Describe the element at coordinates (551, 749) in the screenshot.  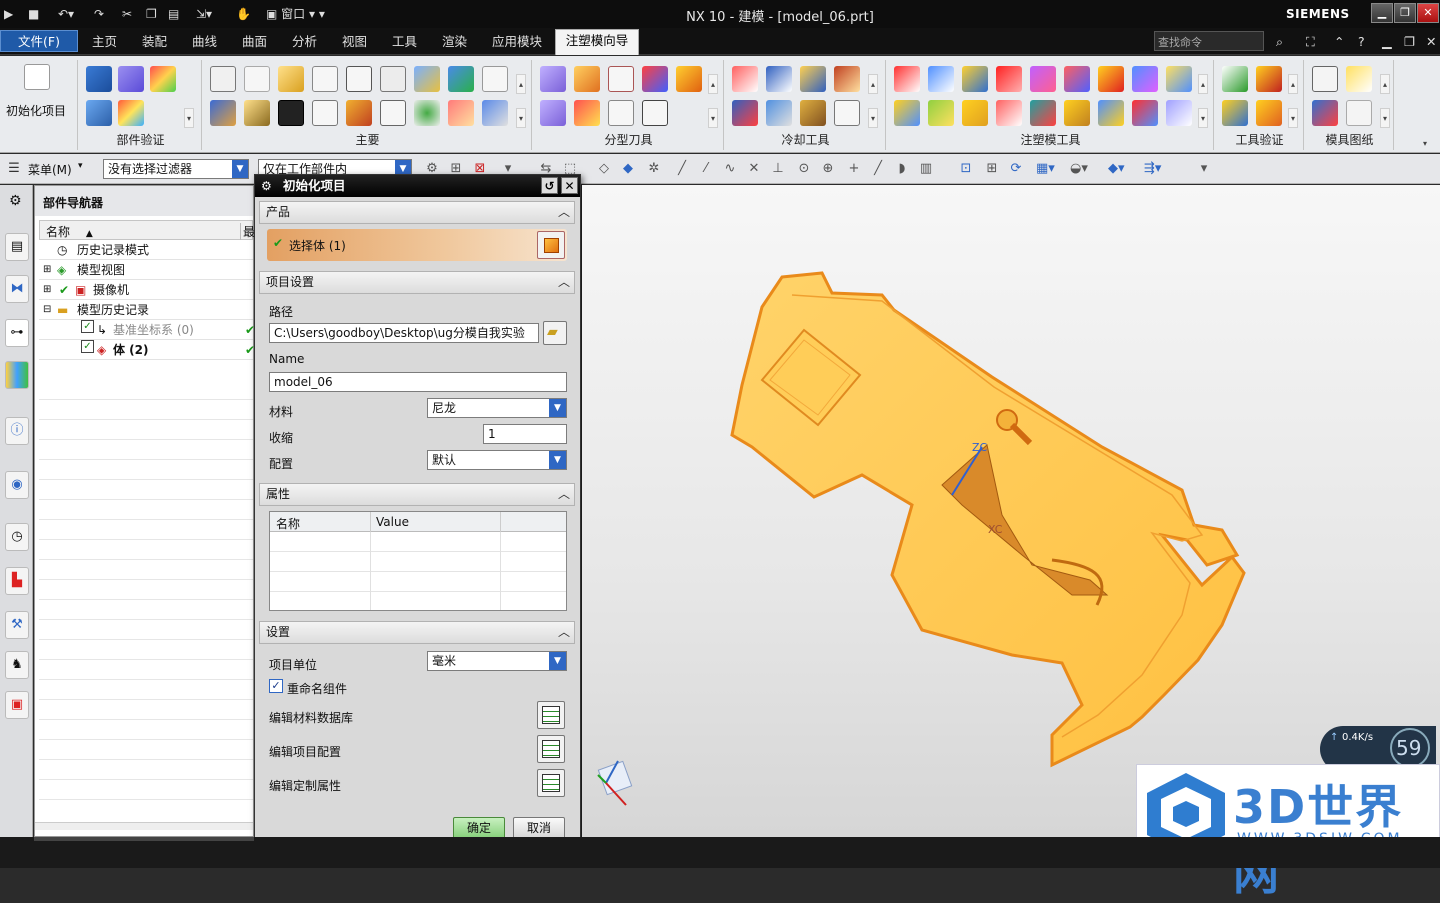
I see `edit-project-config-button` at that location.